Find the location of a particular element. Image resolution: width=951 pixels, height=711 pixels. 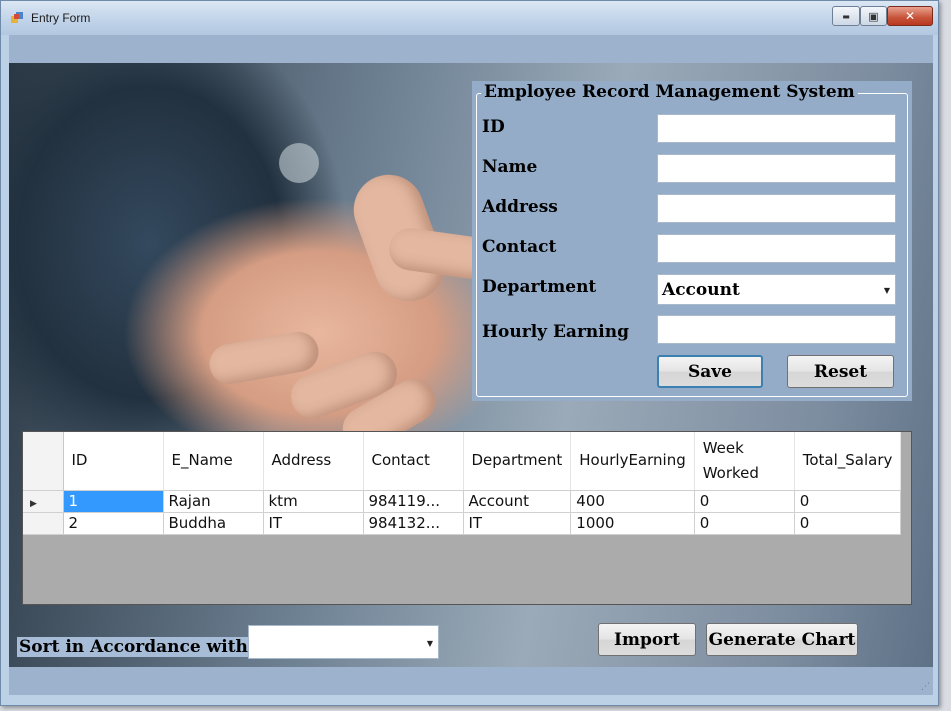

import-button: Import is located at coordinates (647, 639).